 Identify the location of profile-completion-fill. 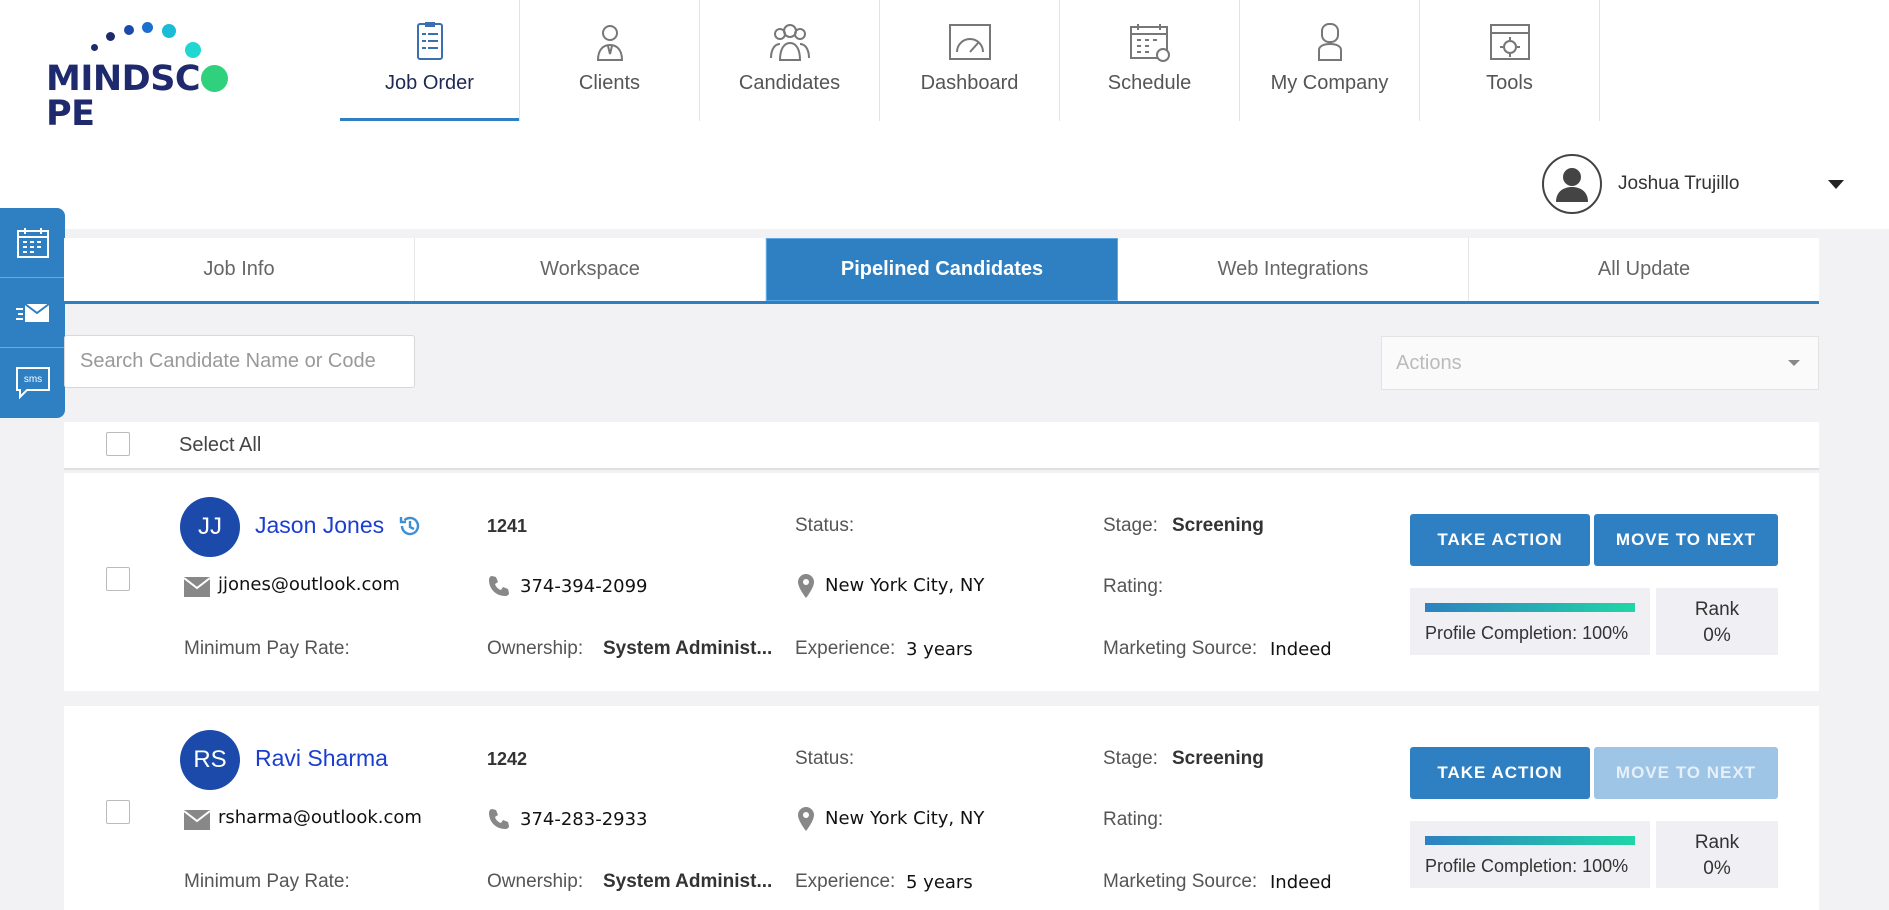
(1530, 840).